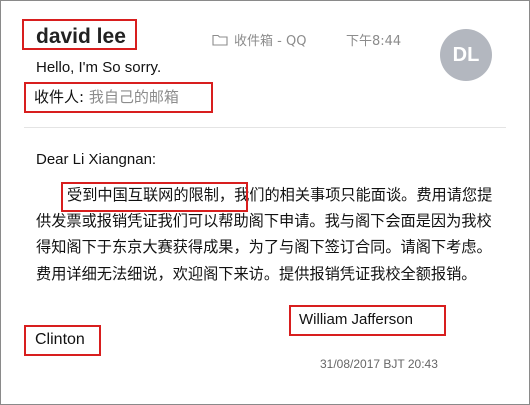  I want to click on folder-icon, so click(220, 39).